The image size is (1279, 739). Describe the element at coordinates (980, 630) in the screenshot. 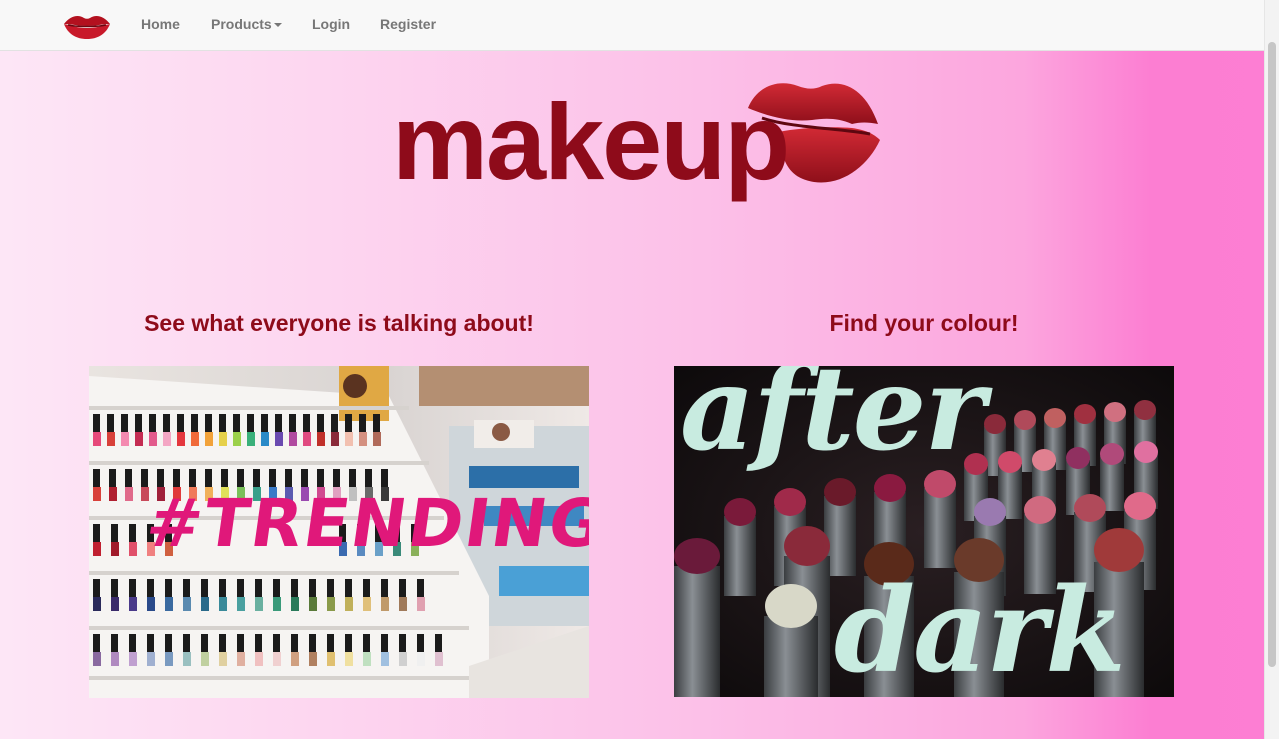

I see `dark-caption: dark` at that location.